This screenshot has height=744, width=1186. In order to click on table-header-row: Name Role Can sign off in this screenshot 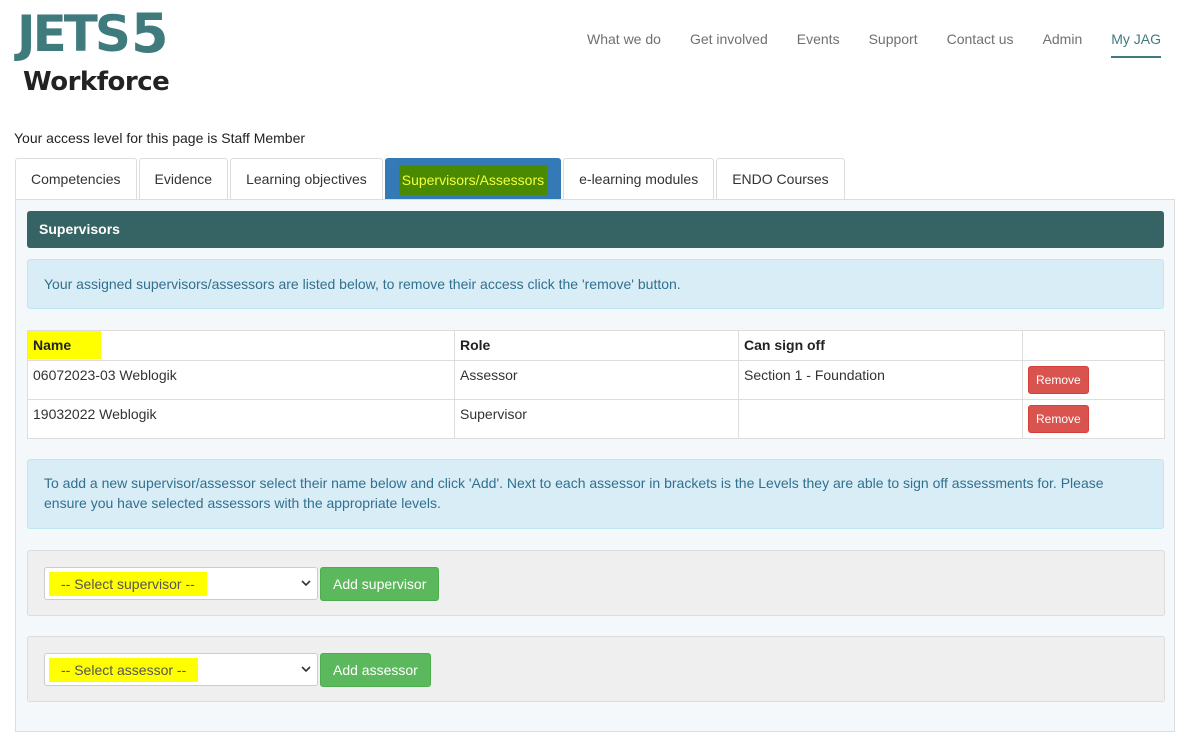, I will do `click(596, 345)`.